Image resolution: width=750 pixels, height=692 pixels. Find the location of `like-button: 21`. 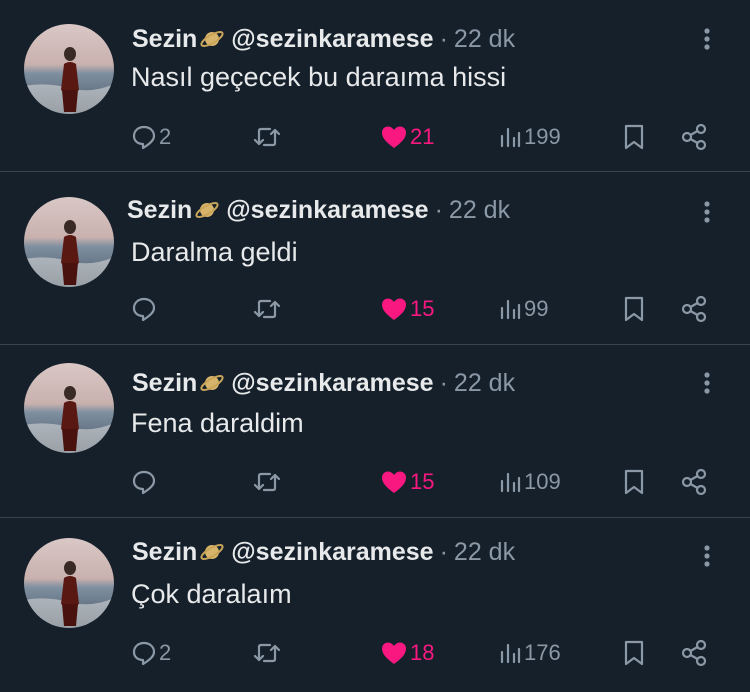

like-button: 21 is located at coordinates (407, 137).